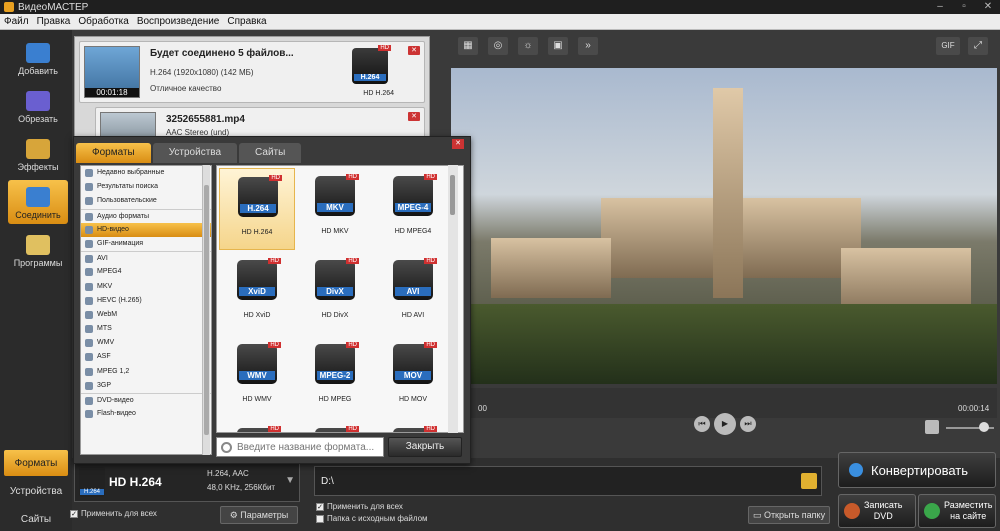 The height and width of the screenshot is (531, 1000). Describe the element at coordinates (425, 447) in the screenshot. I see `dialog-close-button: Закрыть` at that location.